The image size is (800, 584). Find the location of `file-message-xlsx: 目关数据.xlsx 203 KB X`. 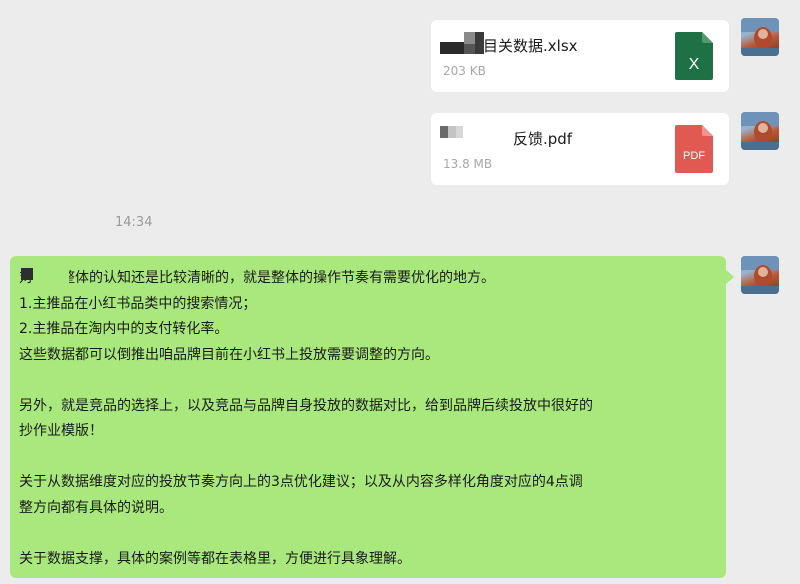

file-message-xlsx: 目关数据.xlsx 203 KB X is located at coordinates (580, 56).